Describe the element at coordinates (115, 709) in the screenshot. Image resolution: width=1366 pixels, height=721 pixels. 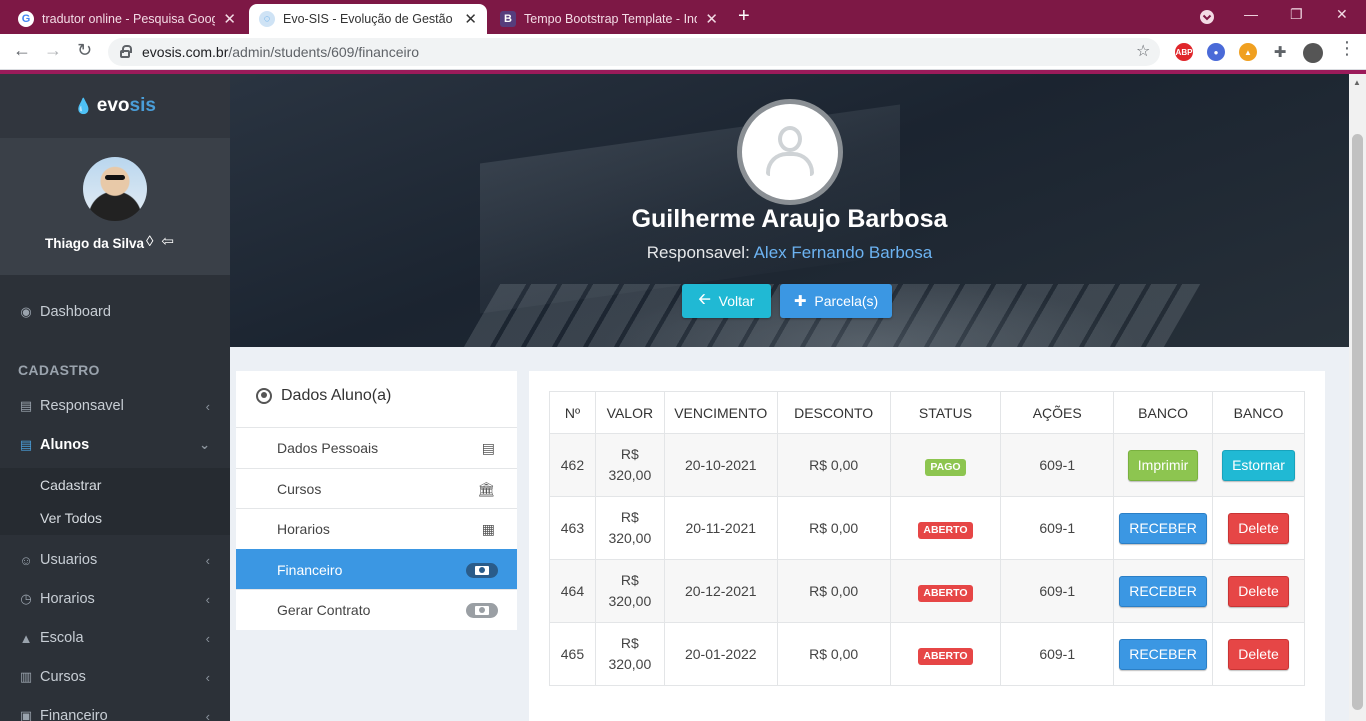
I see `sidebar-item-financeiro: ▣ Financeiro ‹` at that location.